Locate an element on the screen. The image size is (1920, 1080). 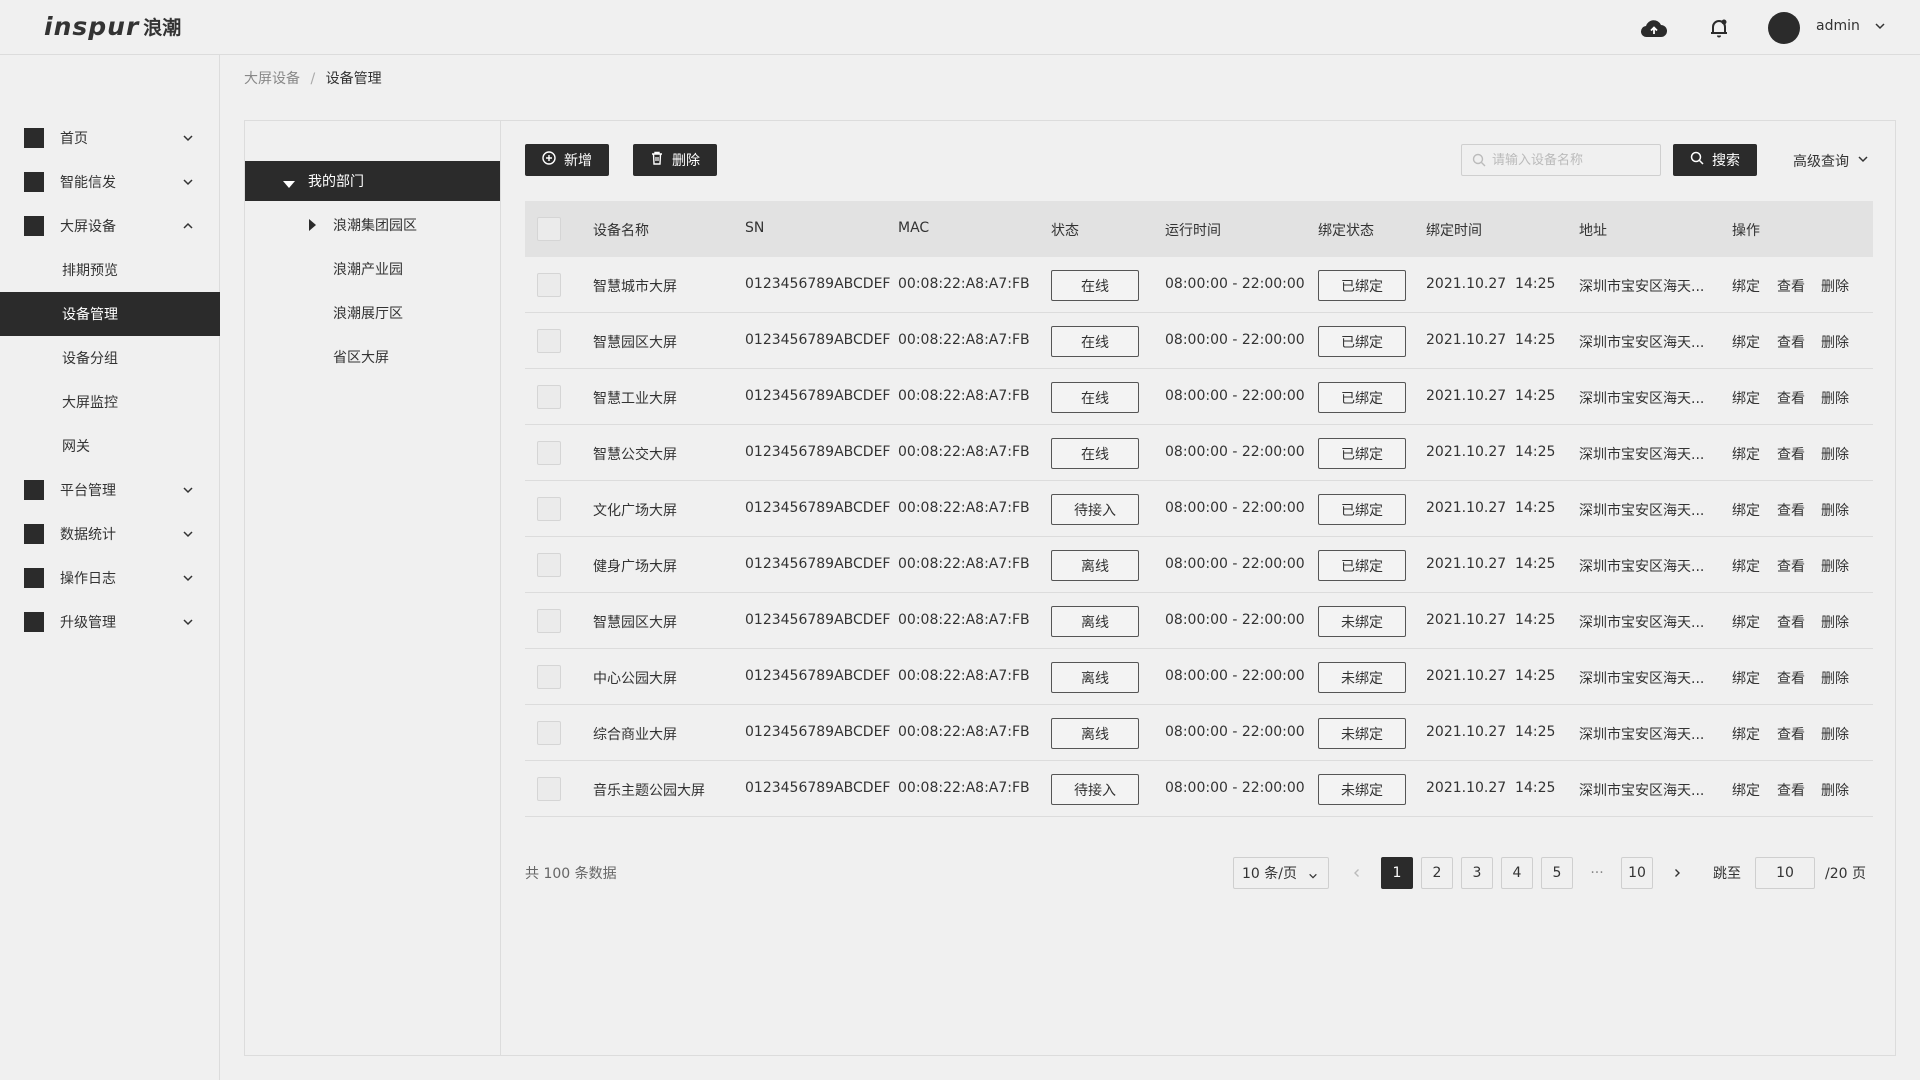
sidebar-subitem-screen-monitor: 大屏监控 is located at coordinates (110, 402).